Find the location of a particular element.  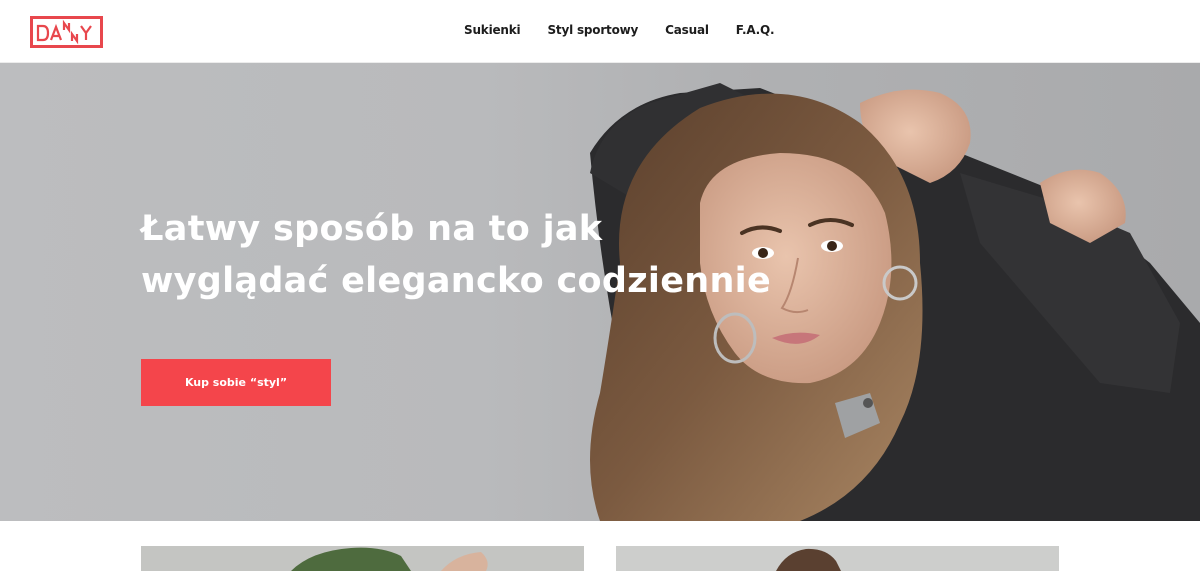

site-header: Sukienki Styl sportowy Casual F.A.Q. is located at coordinates (600, 31).